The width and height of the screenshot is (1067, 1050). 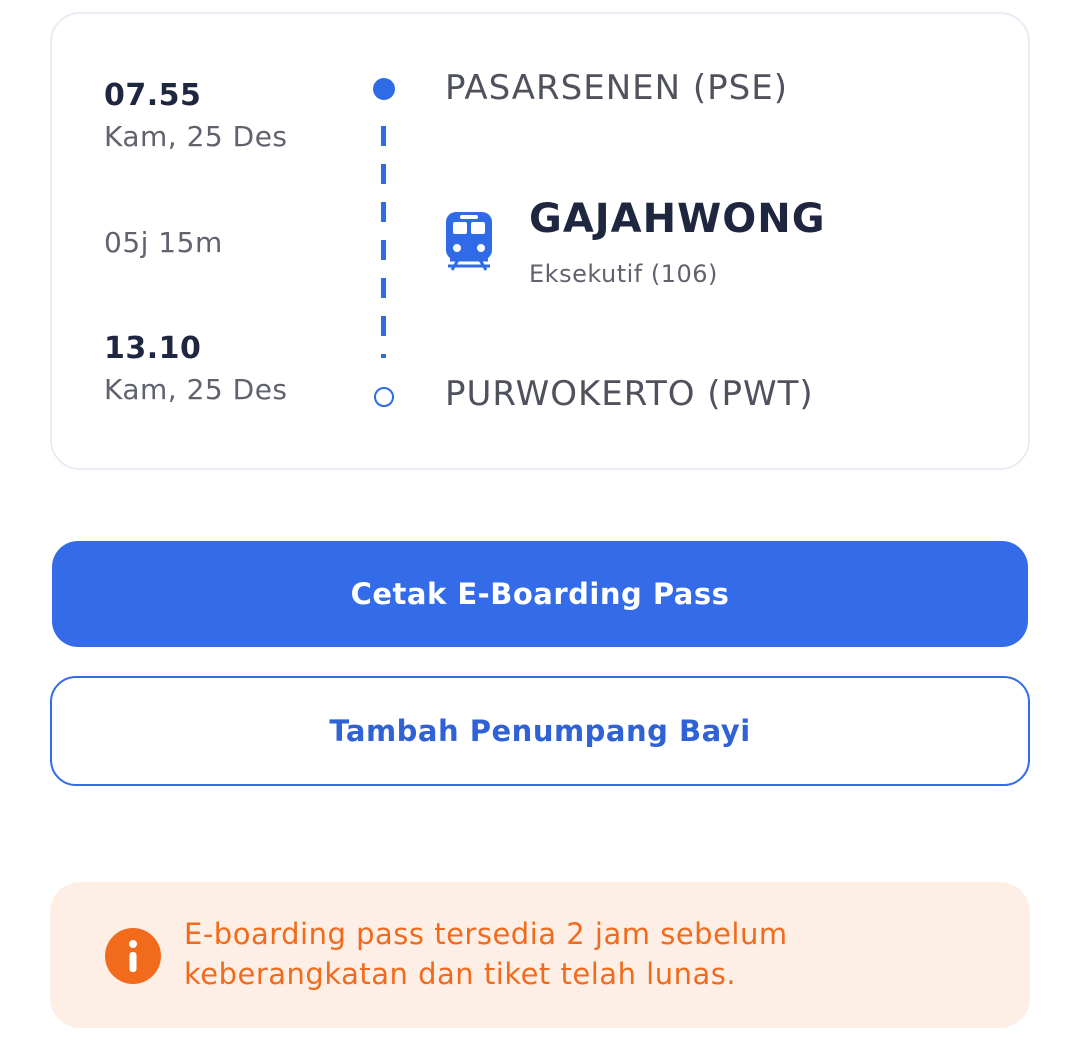 I want to click on train-class: Eksekutif (106), so click(x=623, y=274).